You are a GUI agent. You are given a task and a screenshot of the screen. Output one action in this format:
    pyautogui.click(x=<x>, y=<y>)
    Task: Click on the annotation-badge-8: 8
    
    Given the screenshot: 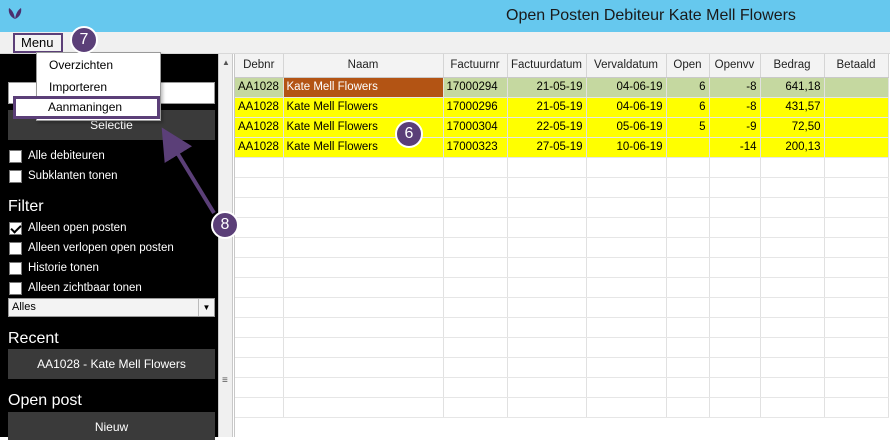 What is the action you would take?
    pyautogui.click(x=225, y=225)
    